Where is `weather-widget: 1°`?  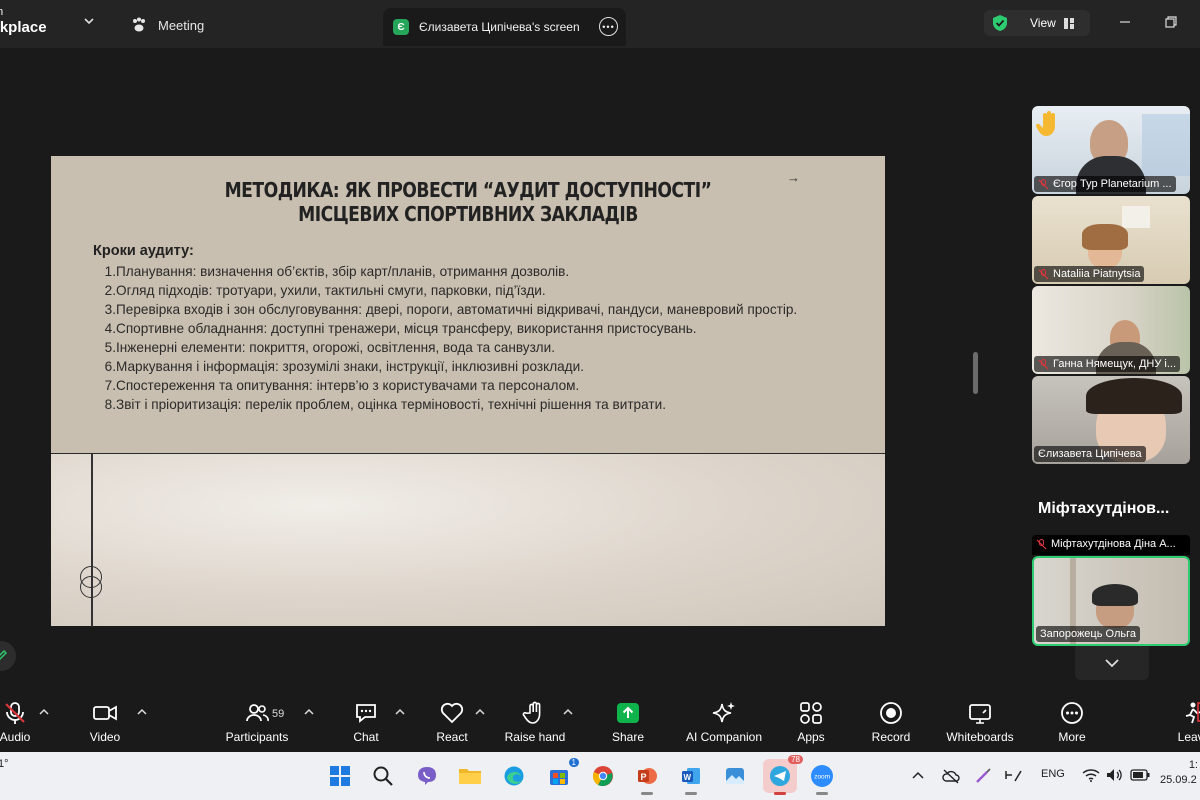
weather-widget: 1° is located at coordinates (4, 764).